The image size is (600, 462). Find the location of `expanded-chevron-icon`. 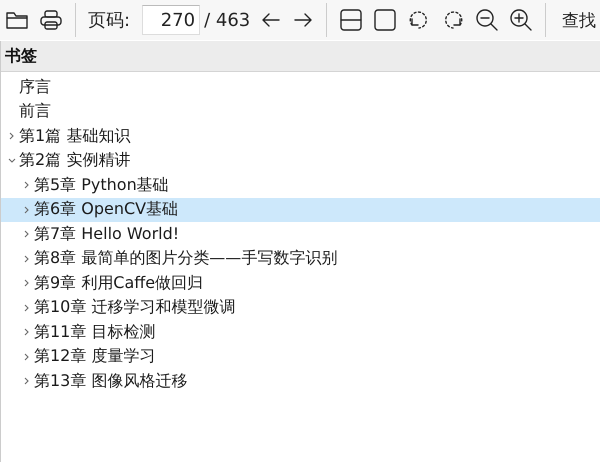

expanded-chevron-icon is located at coordinates (12, 160).